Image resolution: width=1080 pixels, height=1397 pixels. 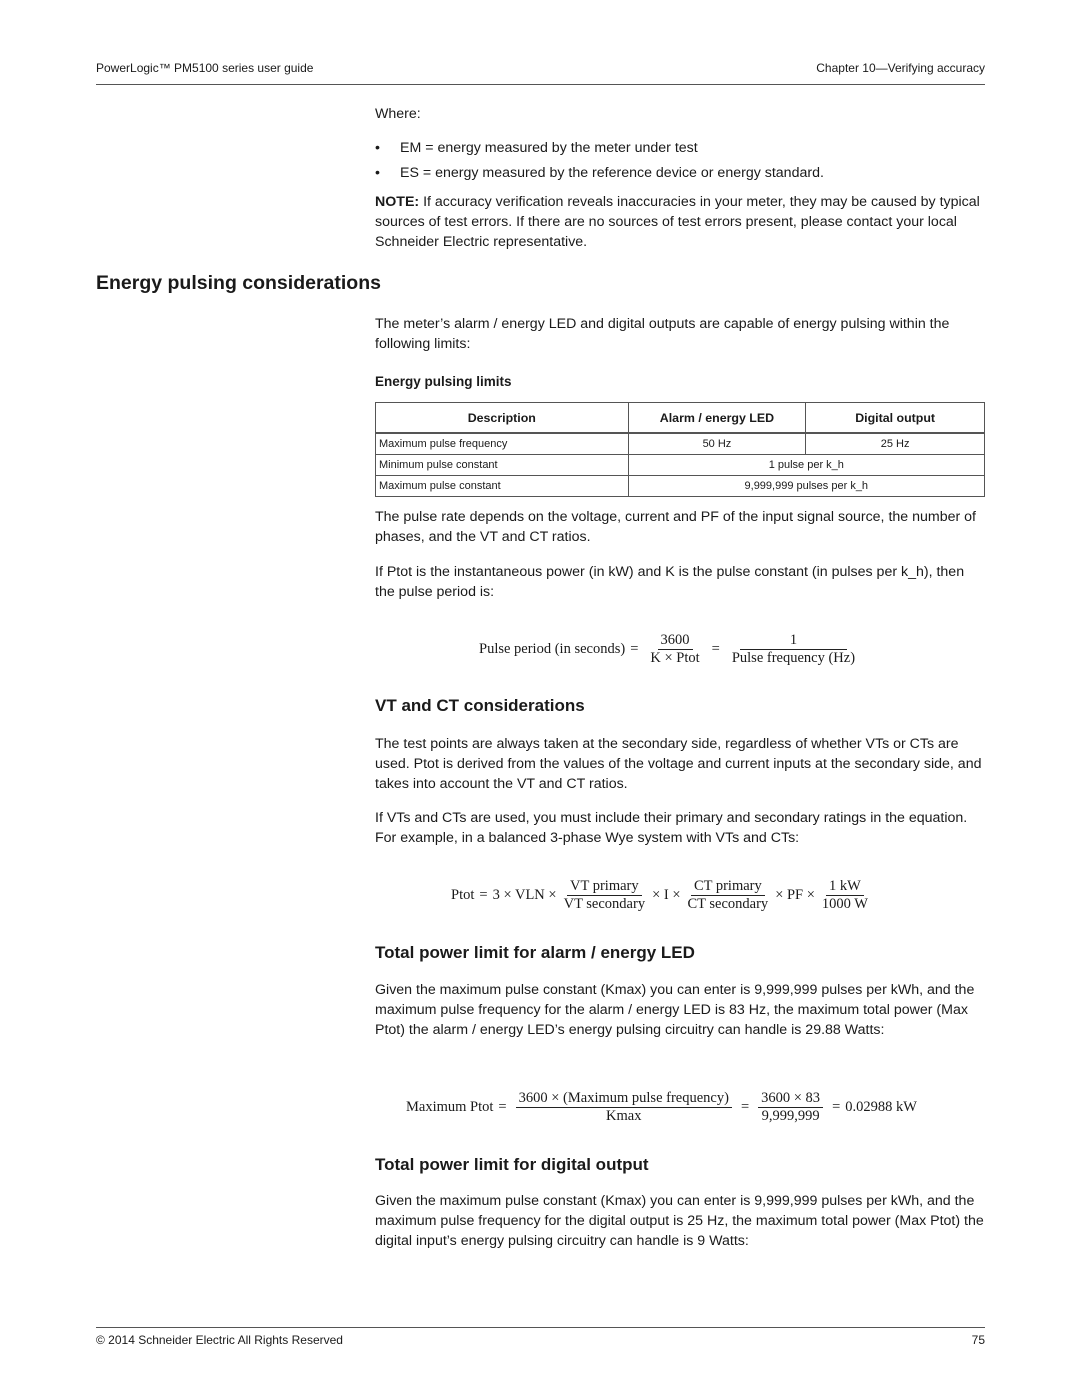 I want to click on numerator: CT primary, so click(x=727, y=887).